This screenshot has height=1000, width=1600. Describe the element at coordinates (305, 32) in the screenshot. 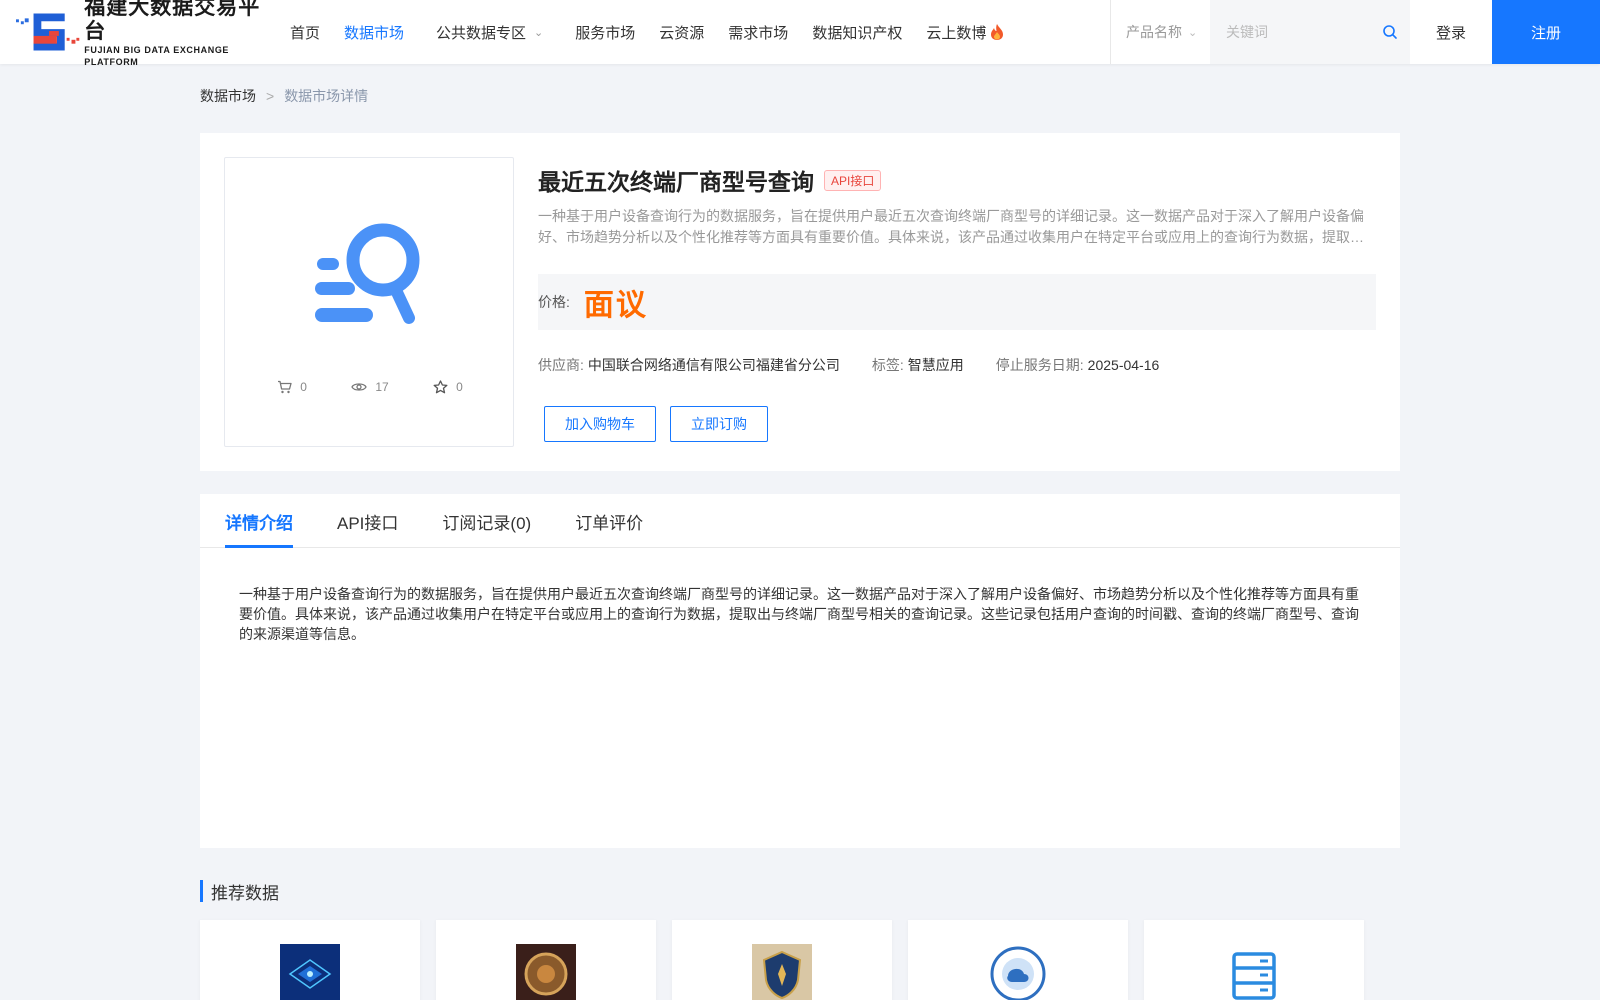

I see `nav-home: 首页` at that location.